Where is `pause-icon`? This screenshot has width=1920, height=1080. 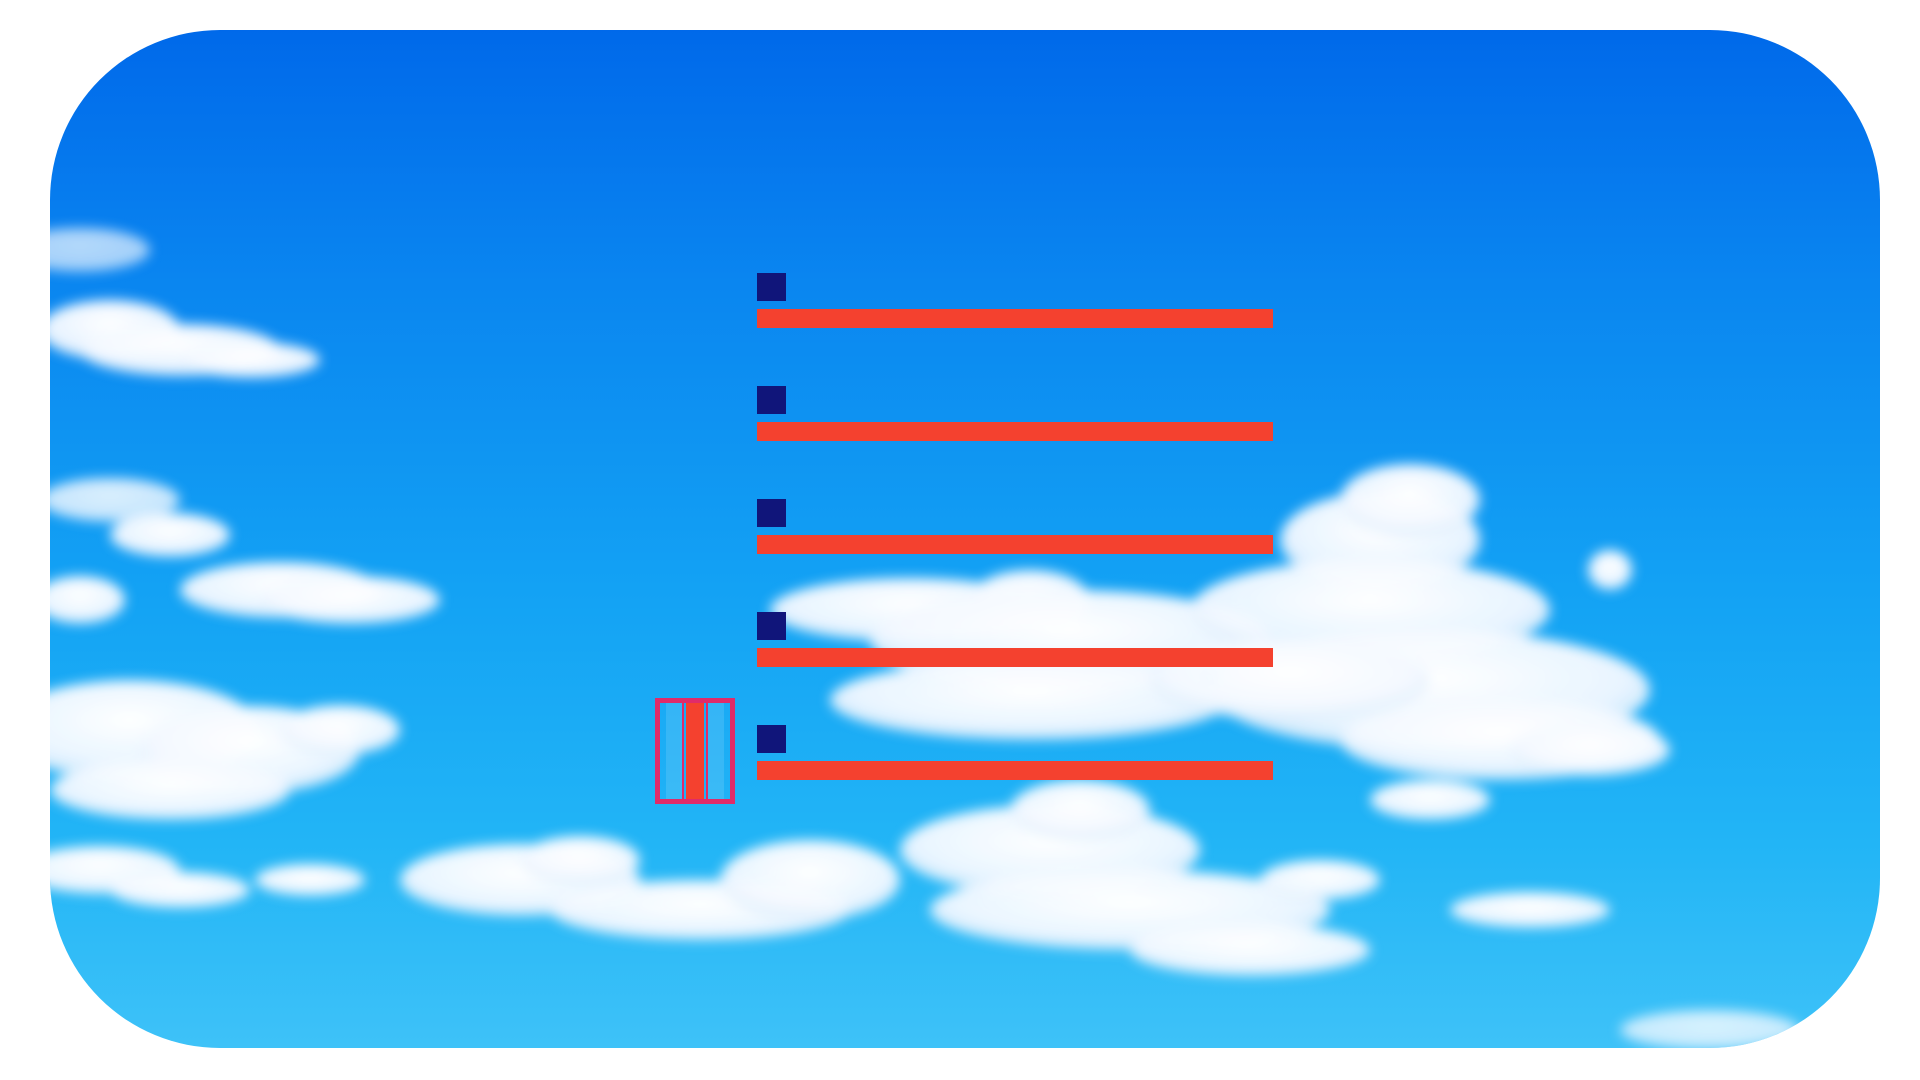 pause-icon is located at coordinates (695, 751).